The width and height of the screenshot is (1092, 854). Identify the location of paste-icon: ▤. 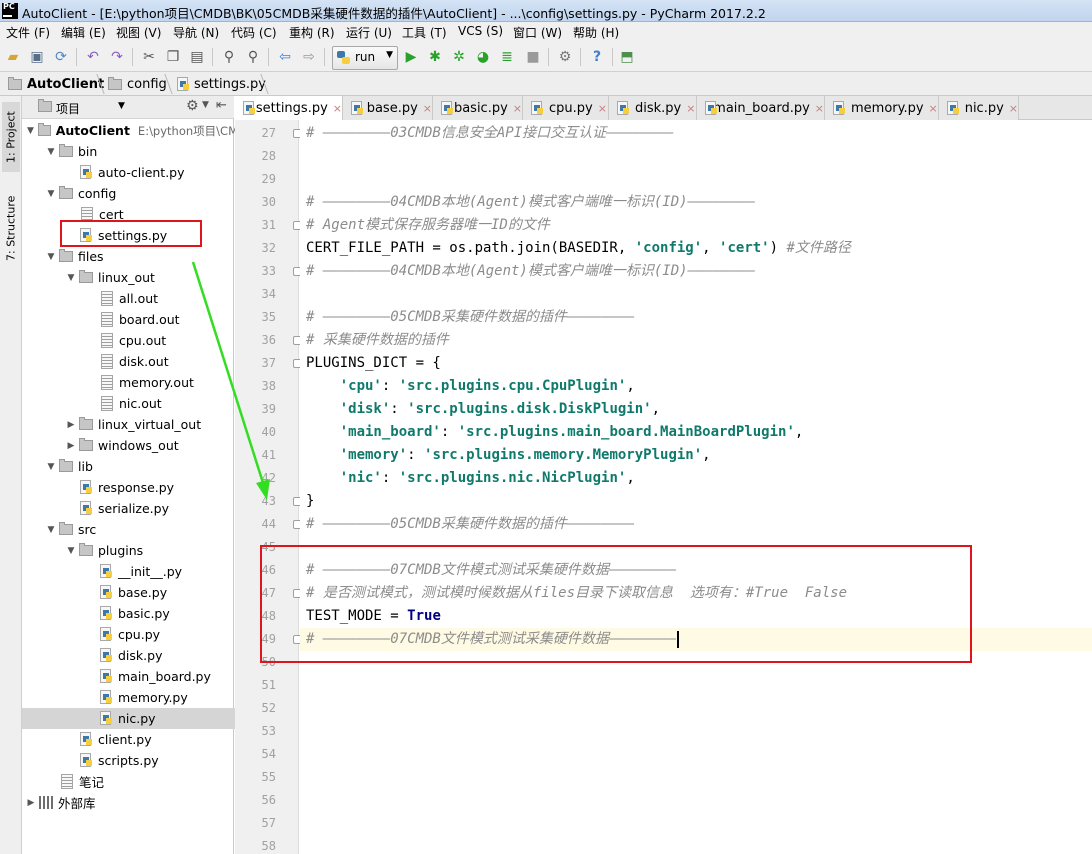
(197, 57).